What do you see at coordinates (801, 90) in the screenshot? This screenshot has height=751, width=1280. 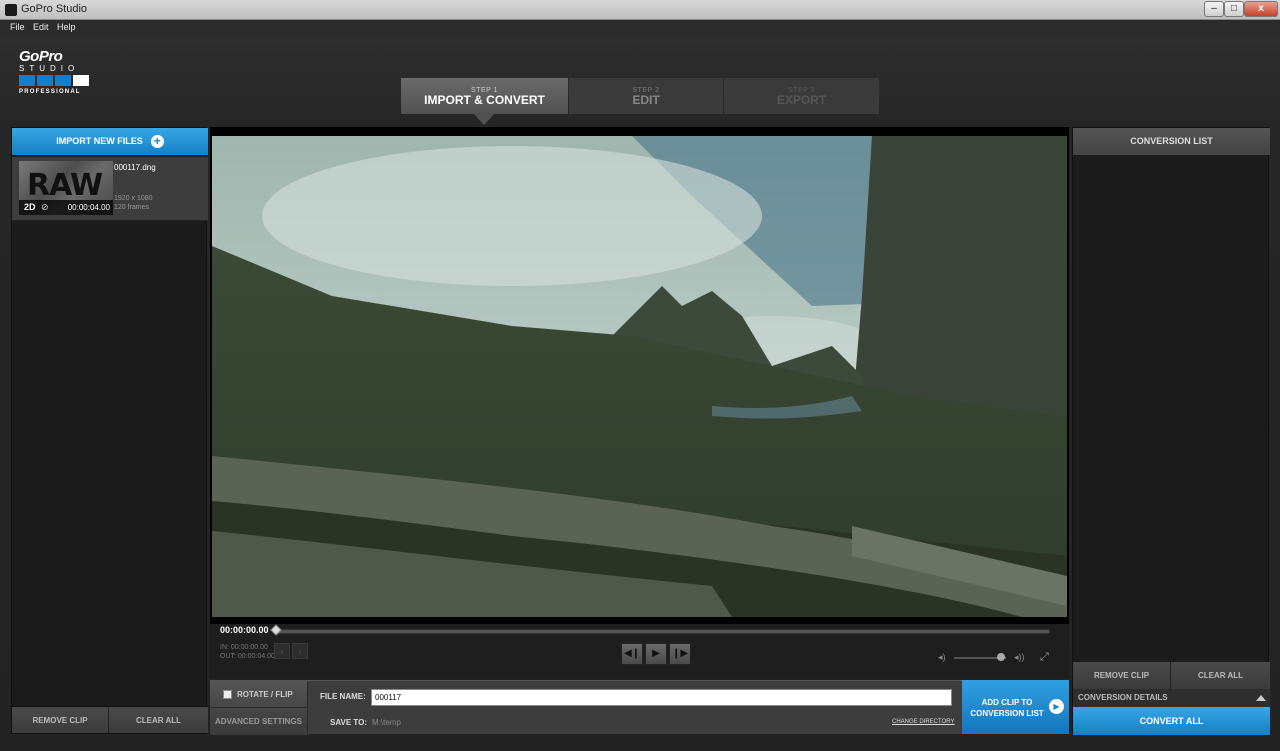 I see `step-number: STEP 3` at bounding box center [801, 90].